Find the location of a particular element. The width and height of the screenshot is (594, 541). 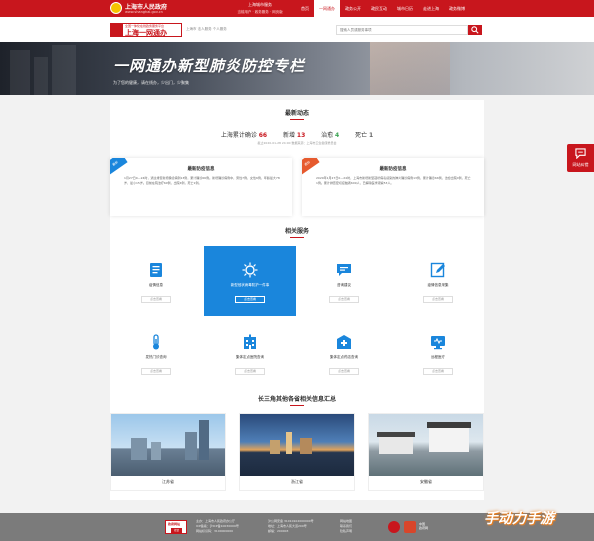

service-info-collect: 疫情信息采集 点击查看 is located at coordinates (438, 281).